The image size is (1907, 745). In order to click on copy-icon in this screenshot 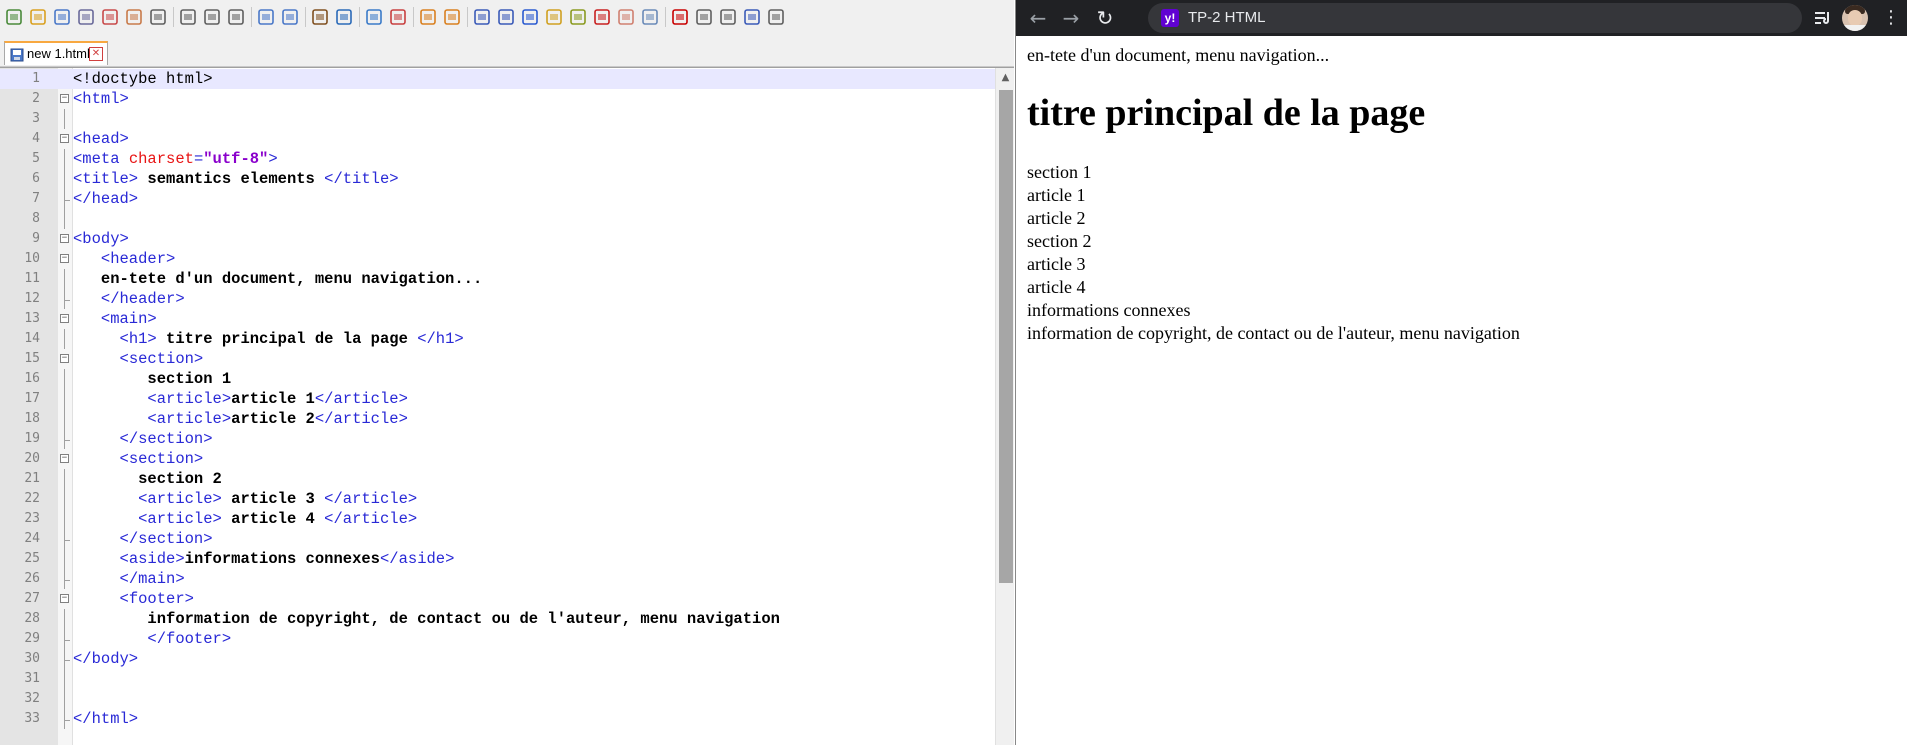, I will do `click(212, 17)`.